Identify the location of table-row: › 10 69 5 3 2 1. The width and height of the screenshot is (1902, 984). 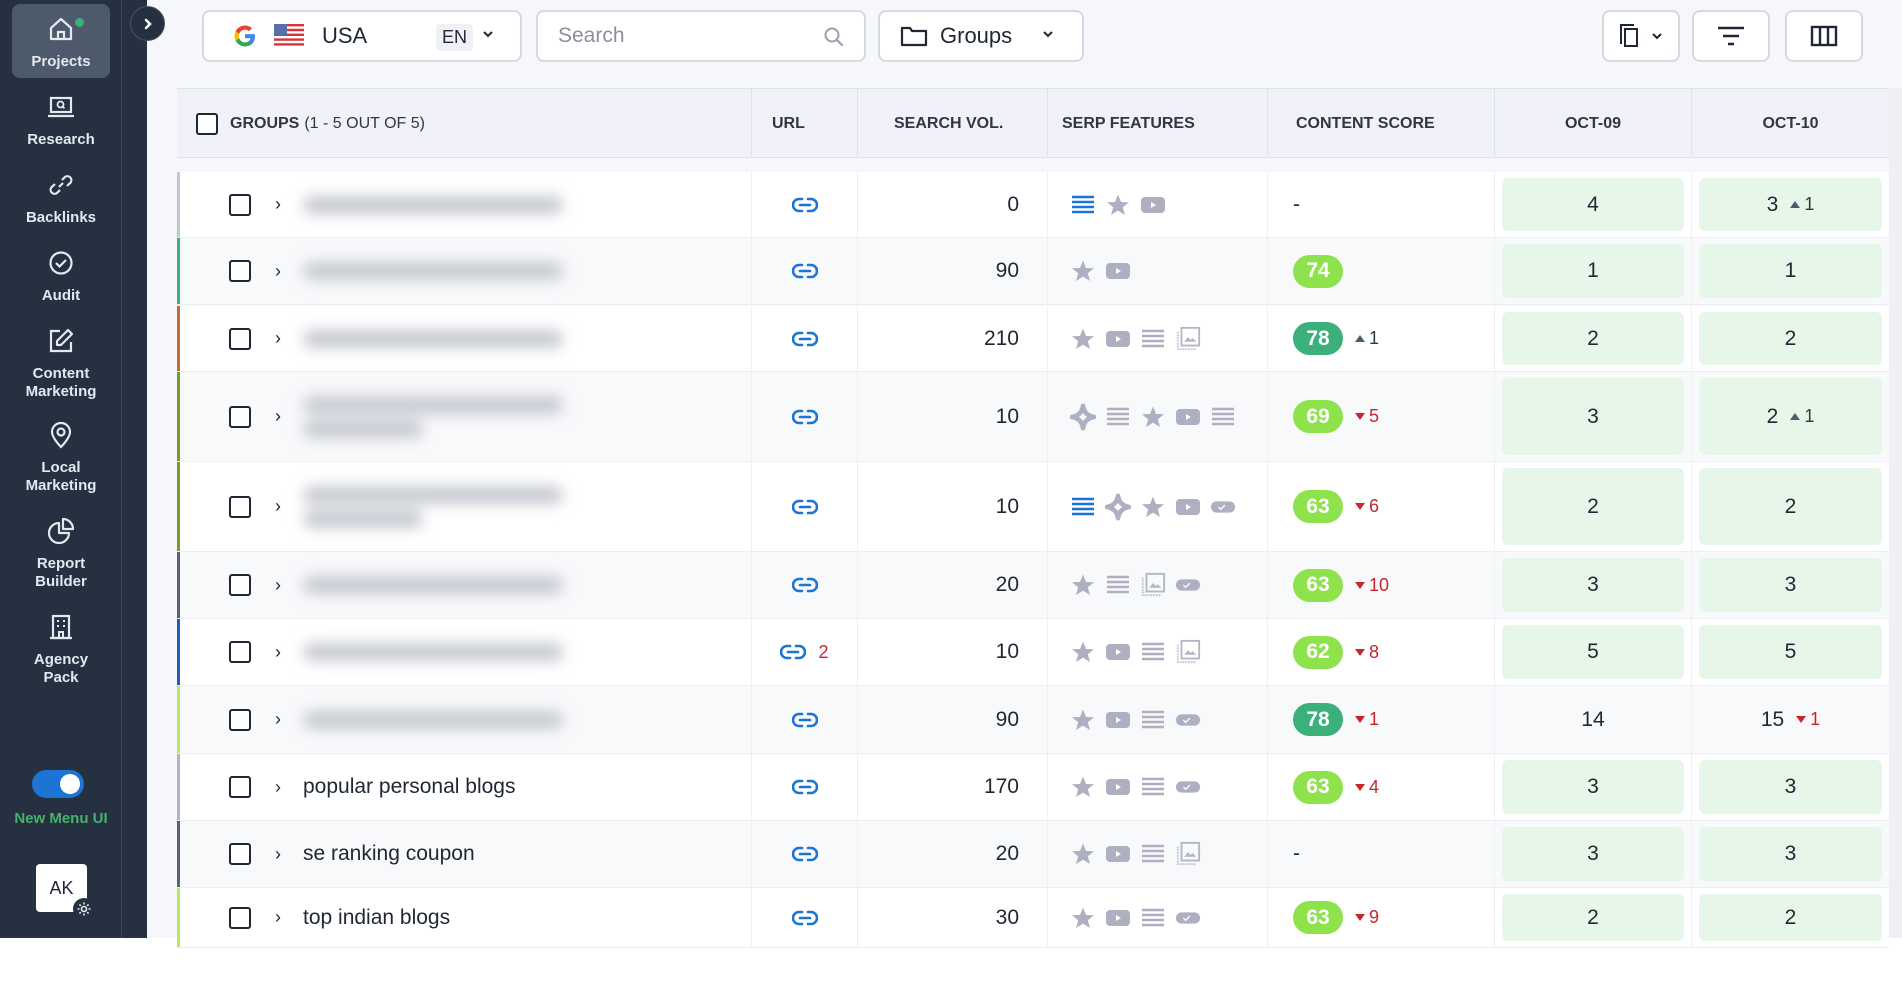
(1033, 417).